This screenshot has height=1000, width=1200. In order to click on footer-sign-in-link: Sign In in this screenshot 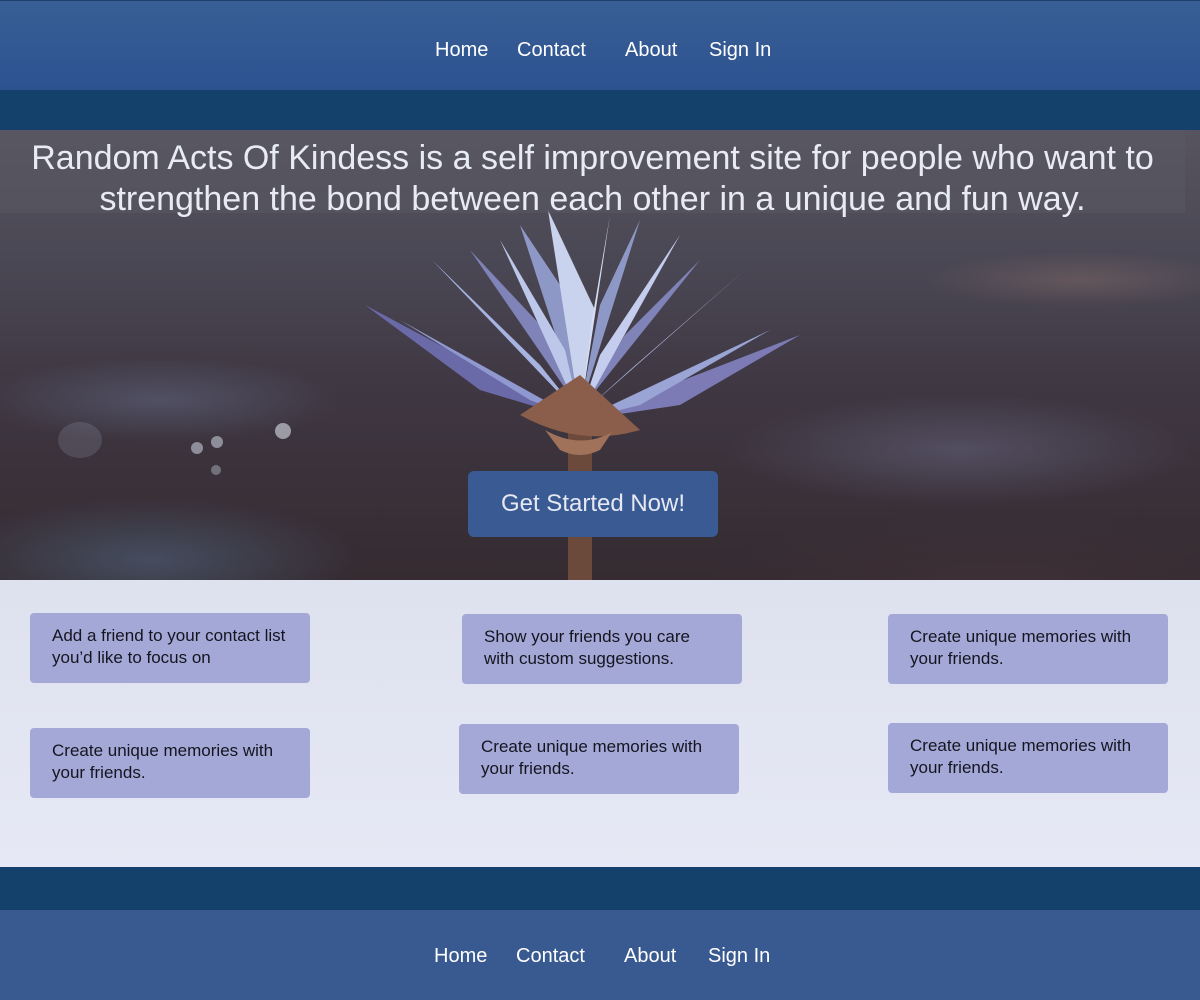, I will do `click(739, 956)`.